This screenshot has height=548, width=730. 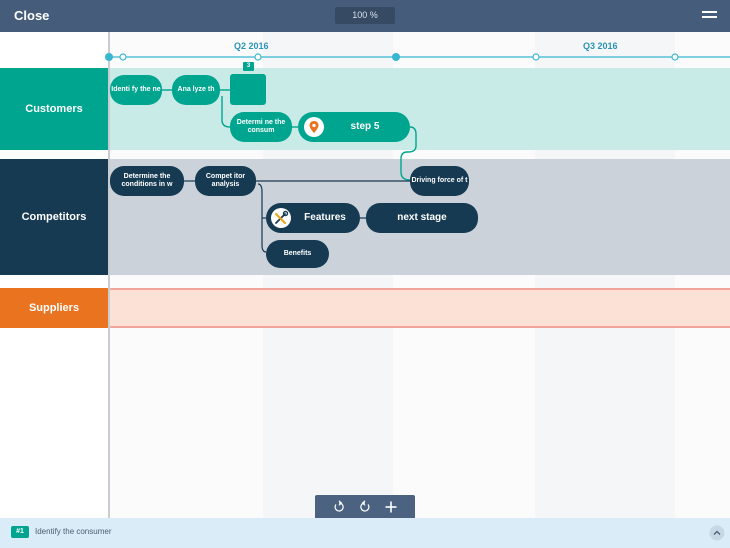 I want to click on redo-icon, so click(x=365, y=507).